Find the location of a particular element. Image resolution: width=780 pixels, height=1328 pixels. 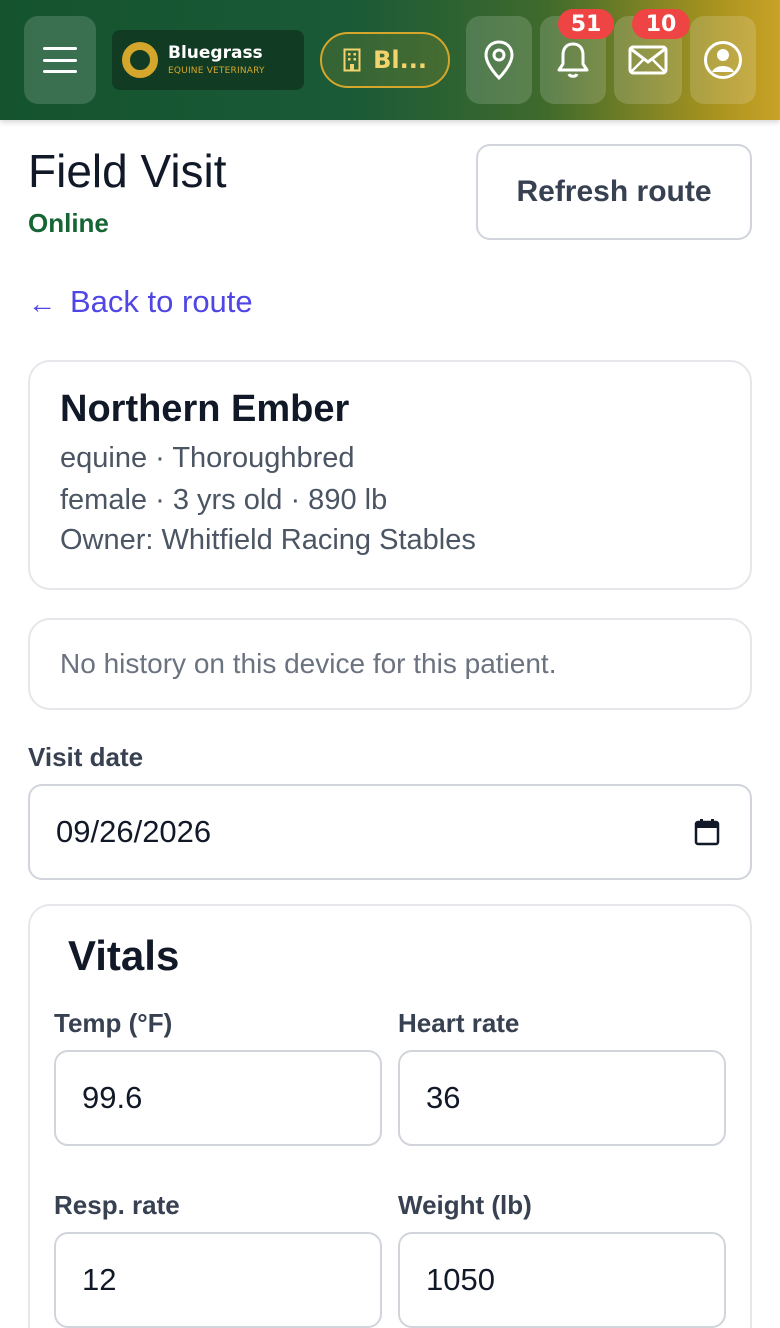

location-button is located at coordinates (499, 60).